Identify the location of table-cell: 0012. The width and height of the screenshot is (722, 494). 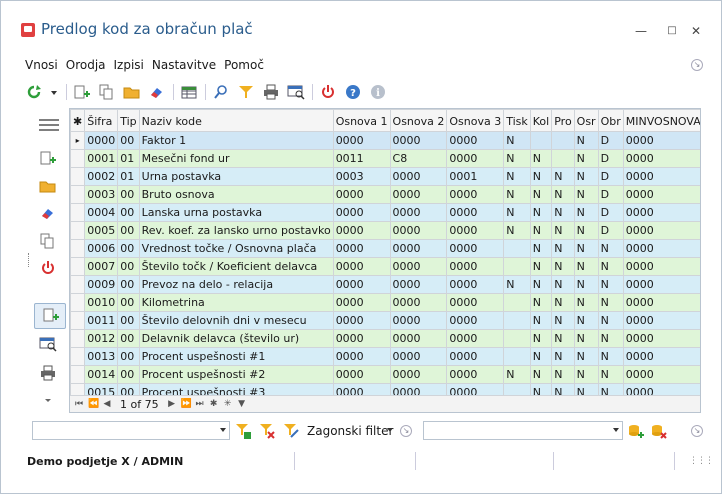
(101, 338).